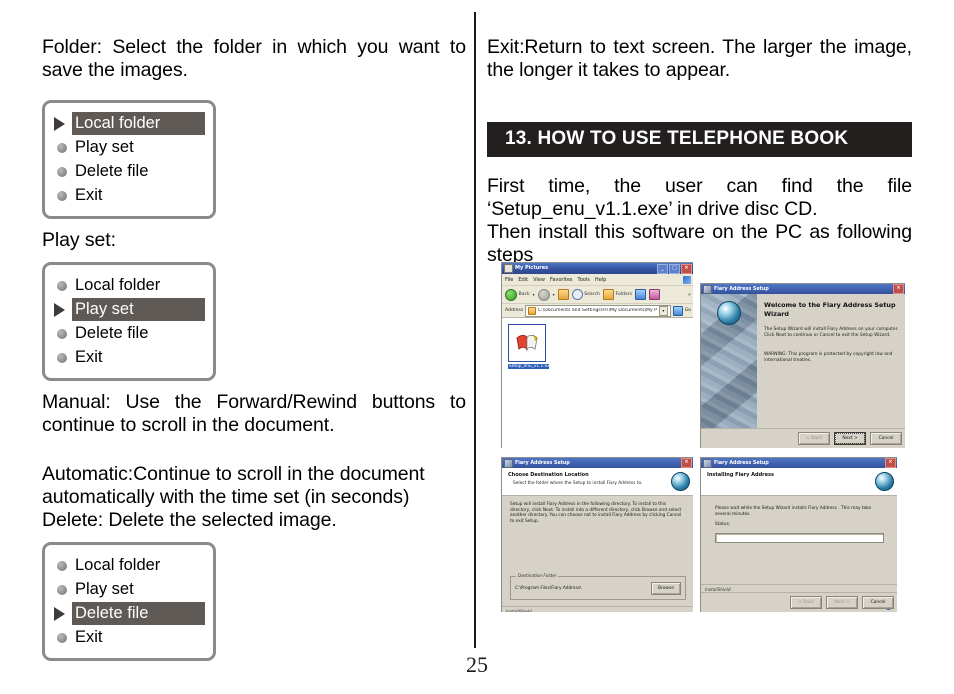 Image resolution: width=954 pixels, height=694 pixels. I want to click on group-title: Destination Folder, so click(537, 576).